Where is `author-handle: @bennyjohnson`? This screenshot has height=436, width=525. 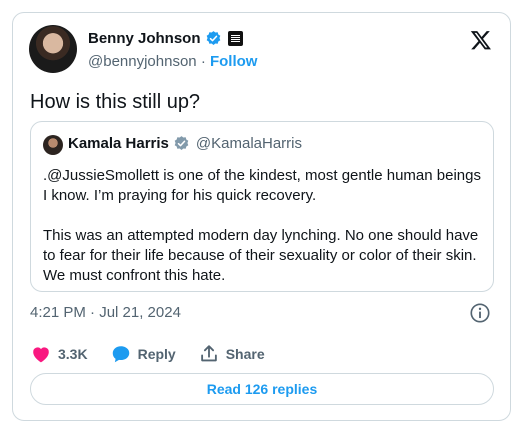 author-handle: @bennyjohnson is located at coordinates (142, 61).